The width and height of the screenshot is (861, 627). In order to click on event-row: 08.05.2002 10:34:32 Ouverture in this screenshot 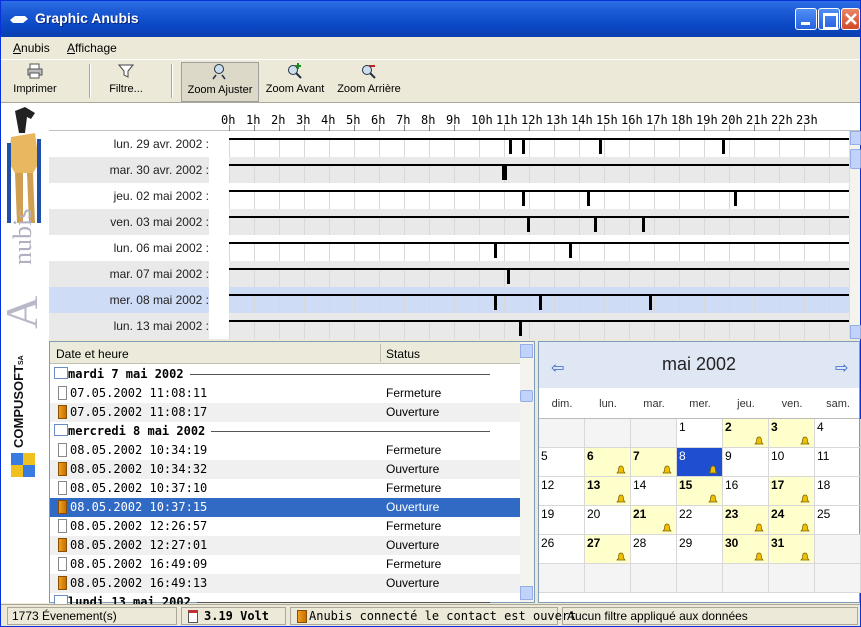, I will do `click(285, 469)`.